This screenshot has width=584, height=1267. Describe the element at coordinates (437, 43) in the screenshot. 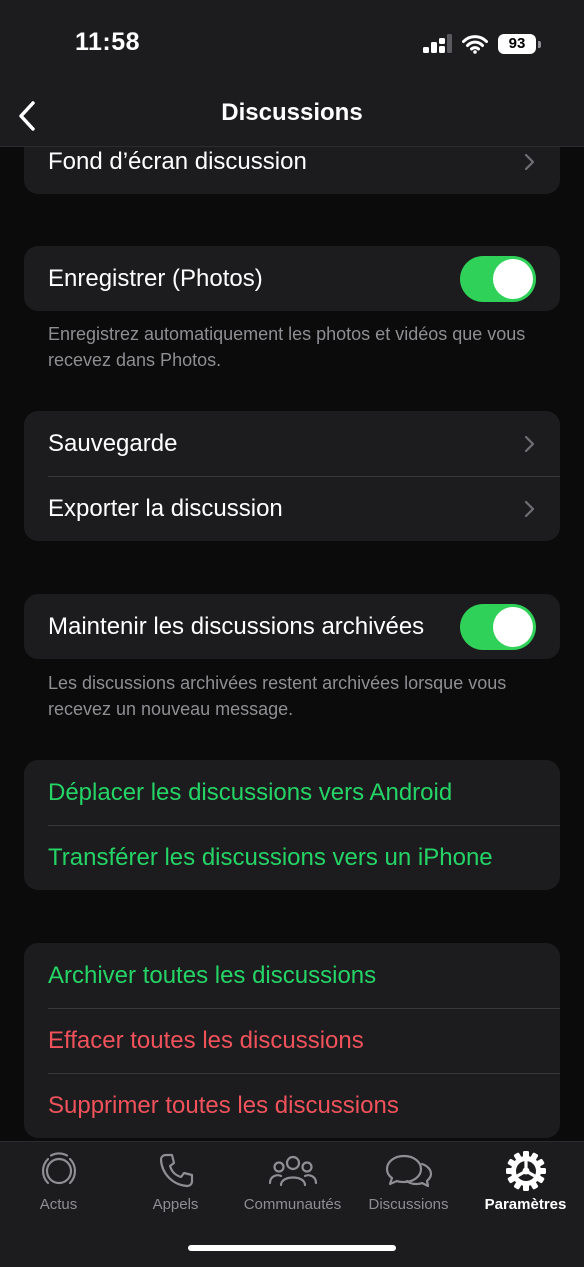

I see `cellular-signal-icon` at that location.